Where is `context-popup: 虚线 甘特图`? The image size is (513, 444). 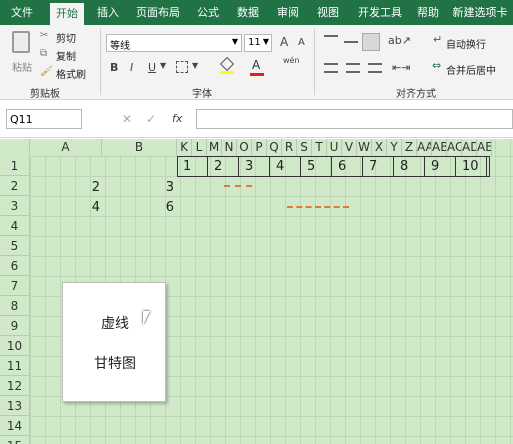 context-popup: 虚线 甘特图 is located at coordinates (114, 342).